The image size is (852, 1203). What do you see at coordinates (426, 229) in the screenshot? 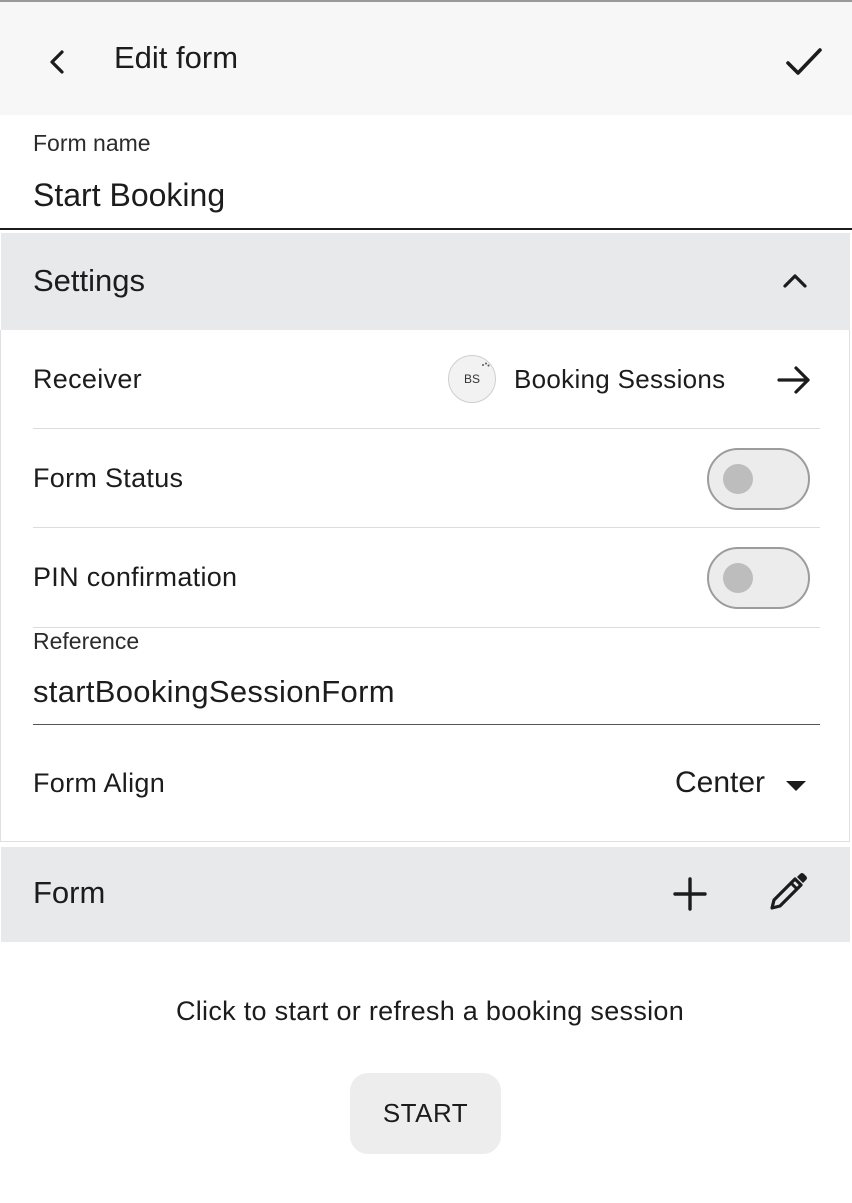
I see `form-name-underline` at bounding box center [426, 229].